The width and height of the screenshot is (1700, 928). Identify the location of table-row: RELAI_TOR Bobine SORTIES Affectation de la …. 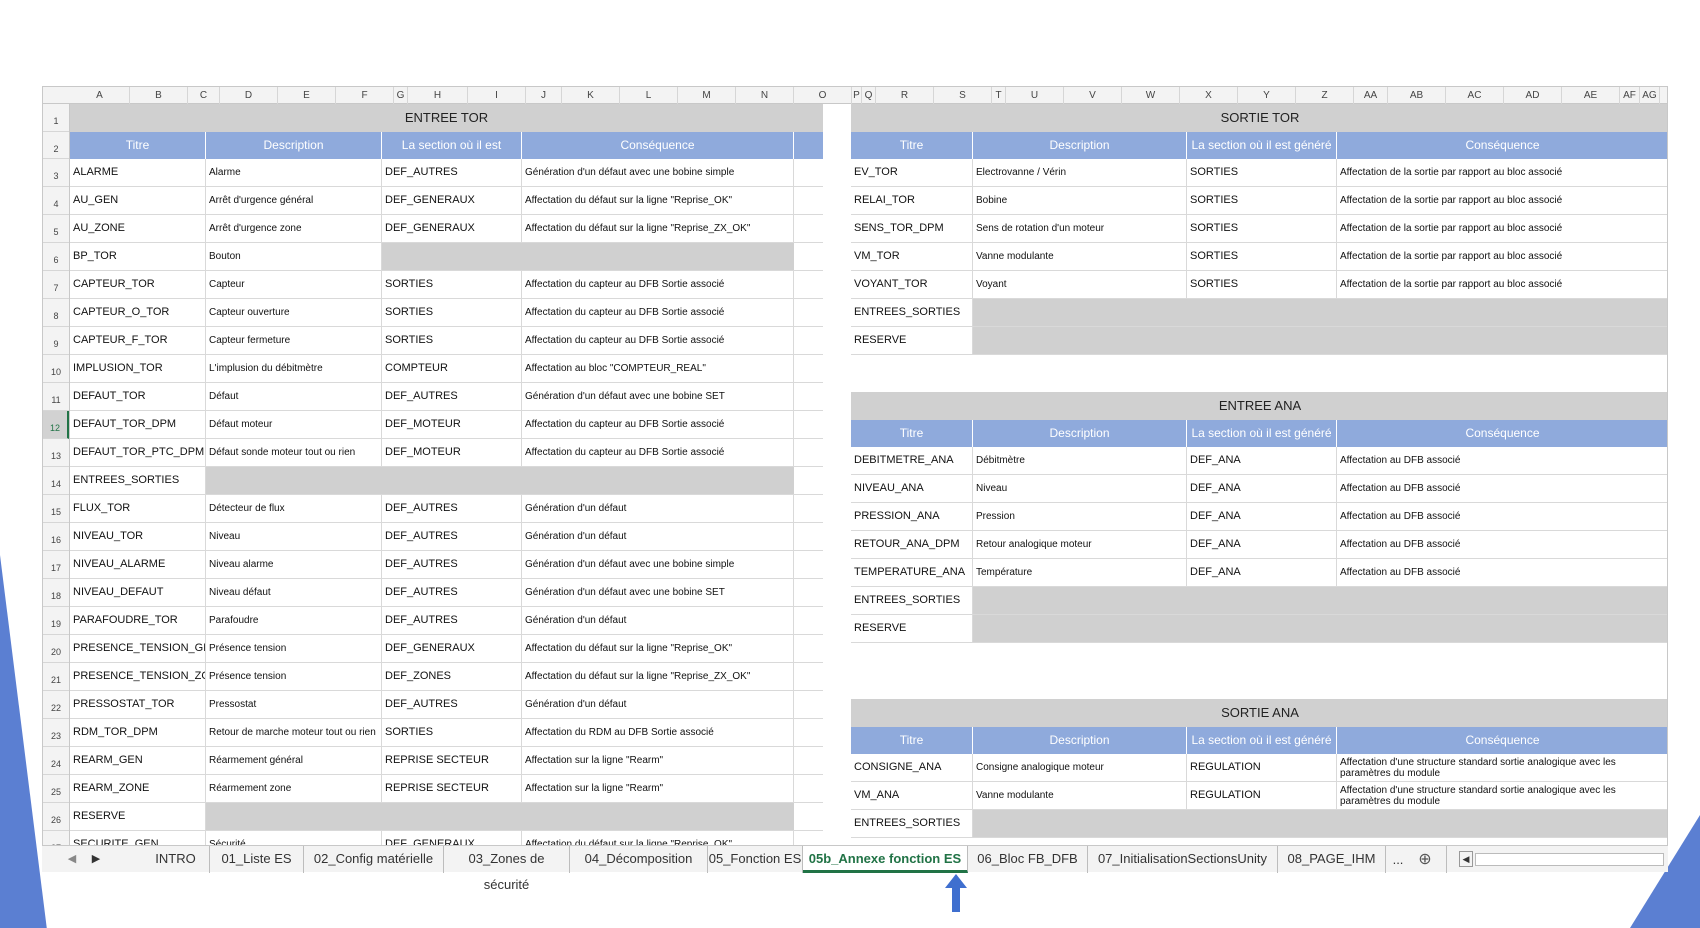
(1259, 201).